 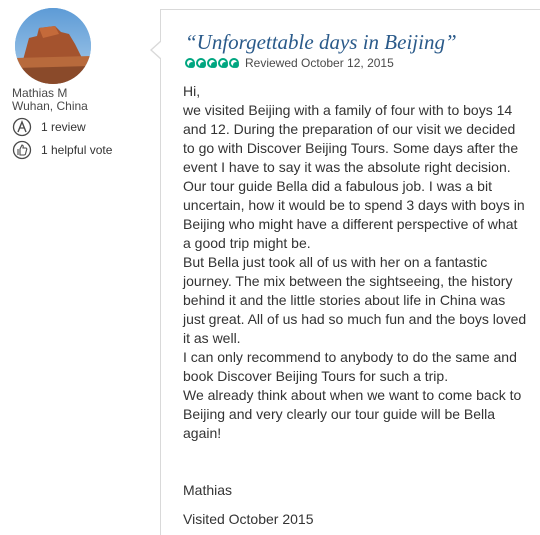 I want to click on reviewer-name: Mathias M, so click(x=39, y=93).